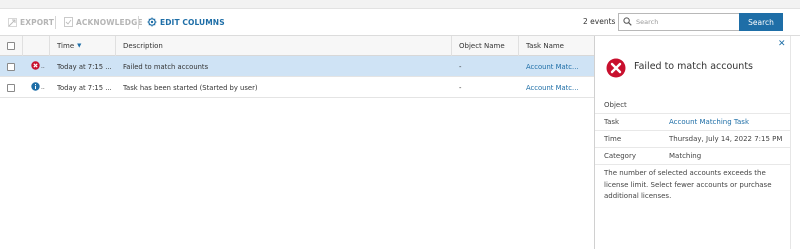  I want to click on detail-value: Matching, so click(685, 156).